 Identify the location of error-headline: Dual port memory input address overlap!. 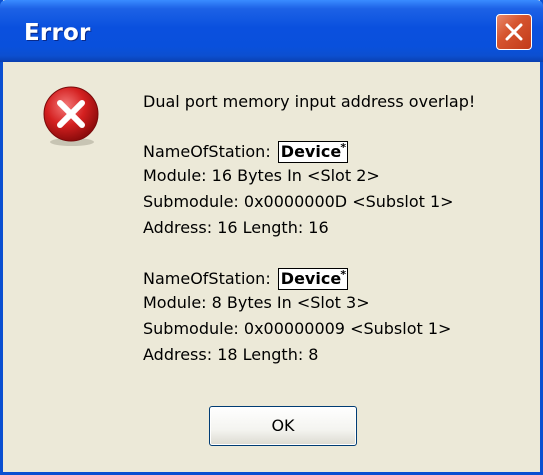
(309, 101).